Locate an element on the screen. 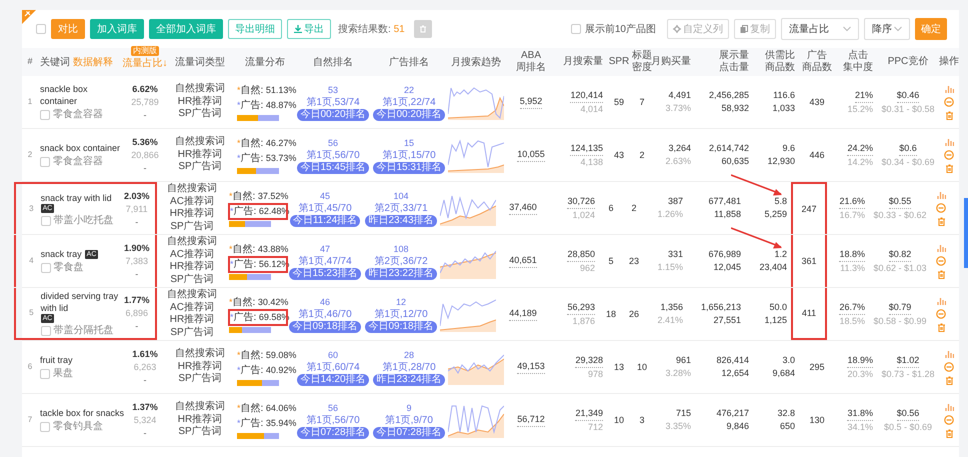 The height and width of the screenshot is (457, 968). rank-link: 28 is located at coordinates (409, 354).